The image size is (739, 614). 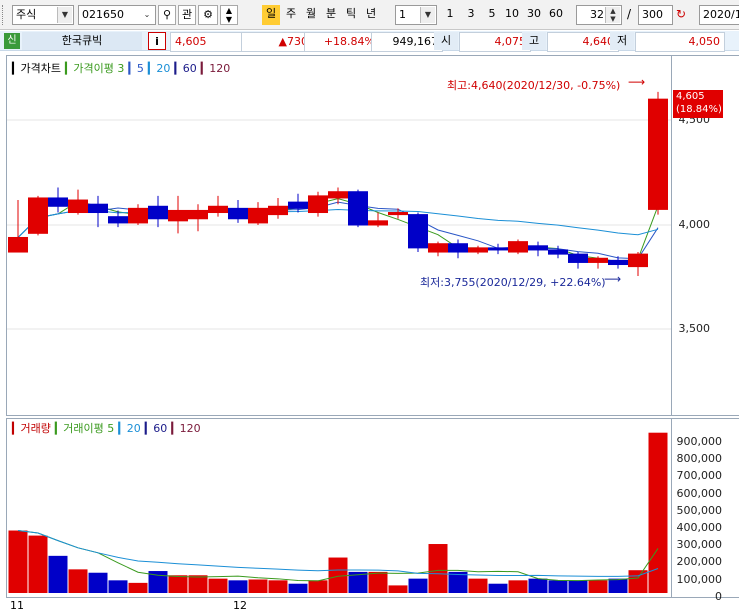 I want to click on volume-tick-label: 100,000, so click(x=699, y=579).